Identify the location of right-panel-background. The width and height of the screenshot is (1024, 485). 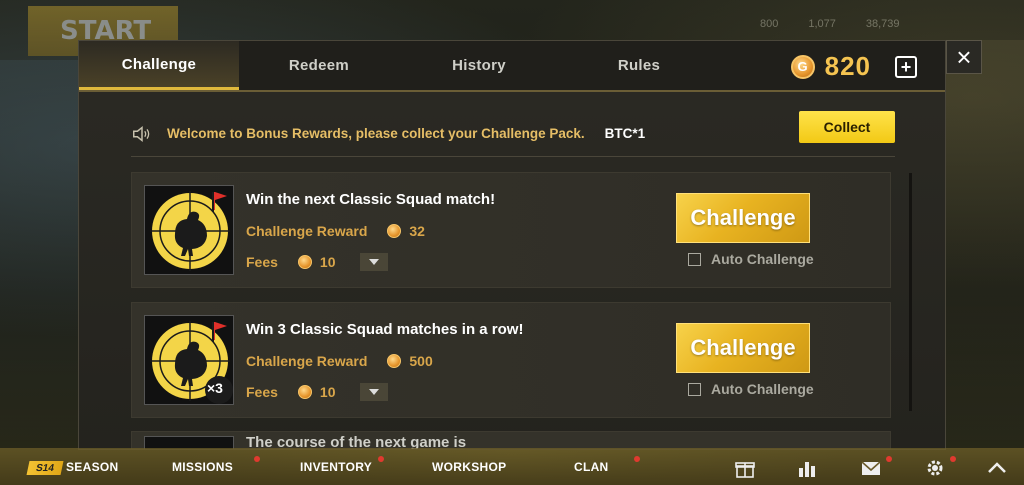
(985, 240).